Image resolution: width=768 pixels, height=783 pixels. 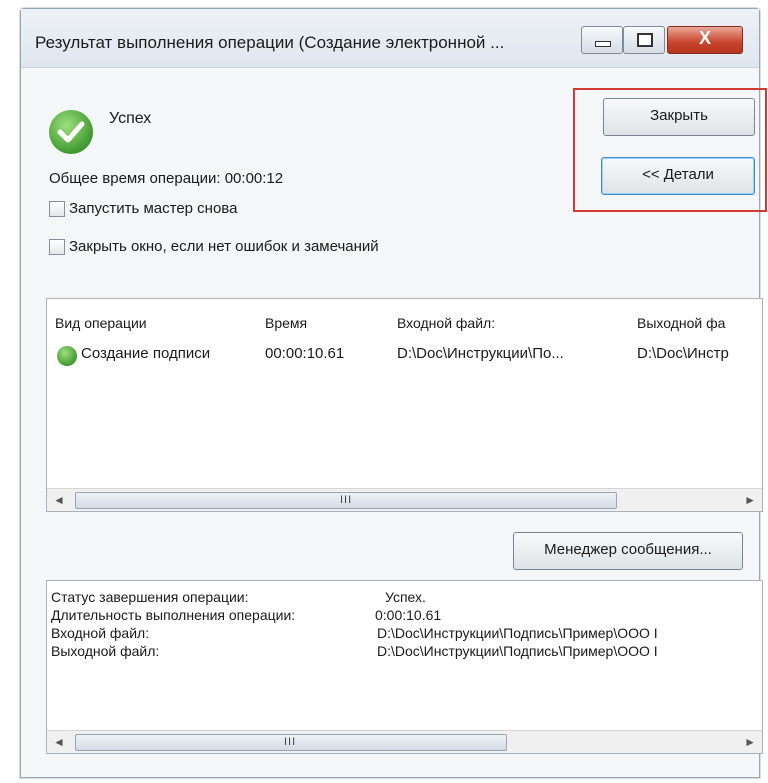 What do you see at coordinates (602, 40) in the screenshot?
I see `minimize-button` at bounding box center [602, 40].